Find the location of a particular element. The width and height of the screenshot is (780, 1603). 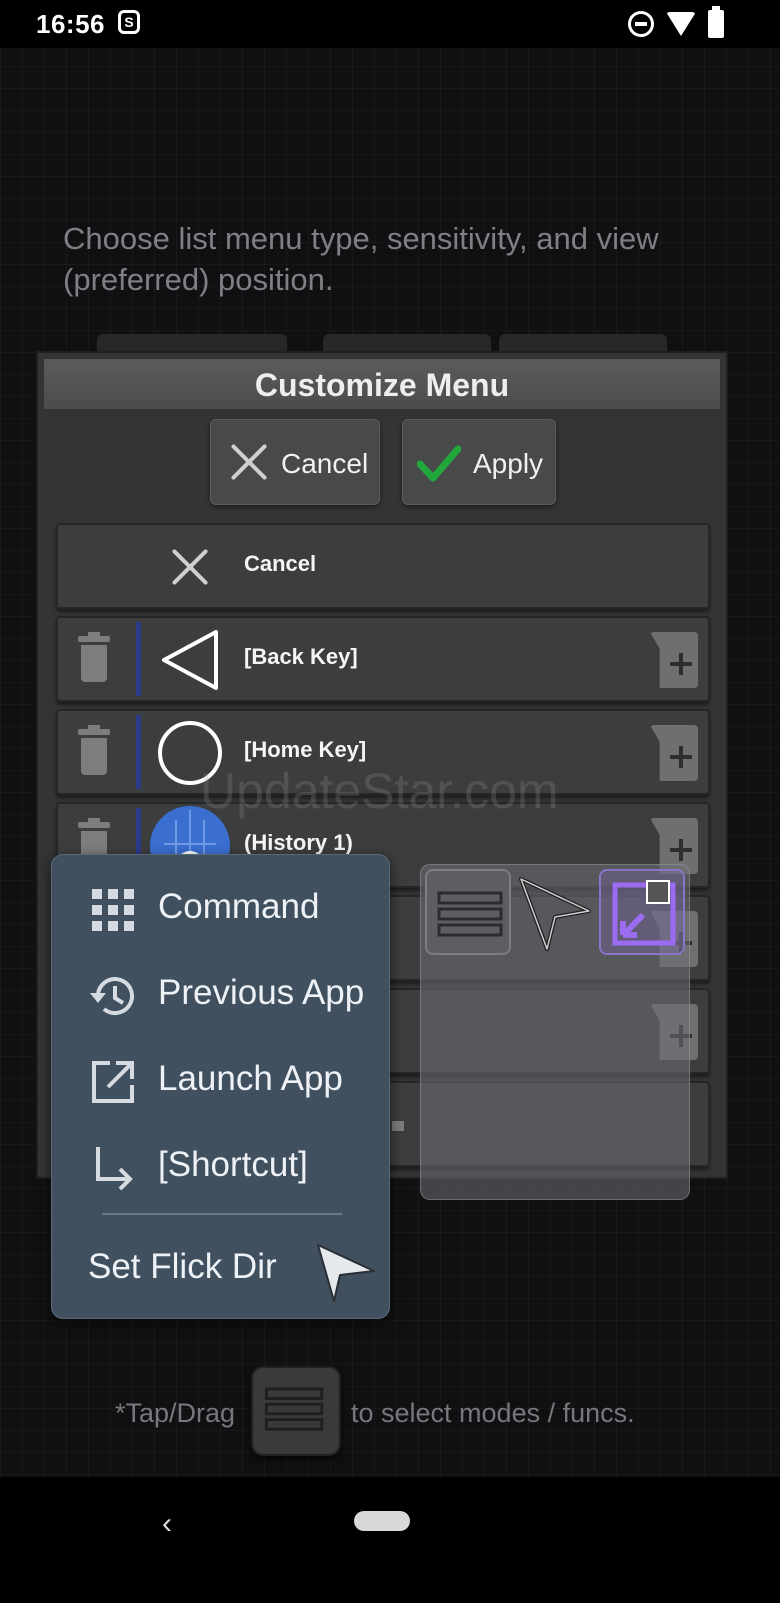

hint-text-after: to select modes / funcs. is located at coordinates (493, 1413).